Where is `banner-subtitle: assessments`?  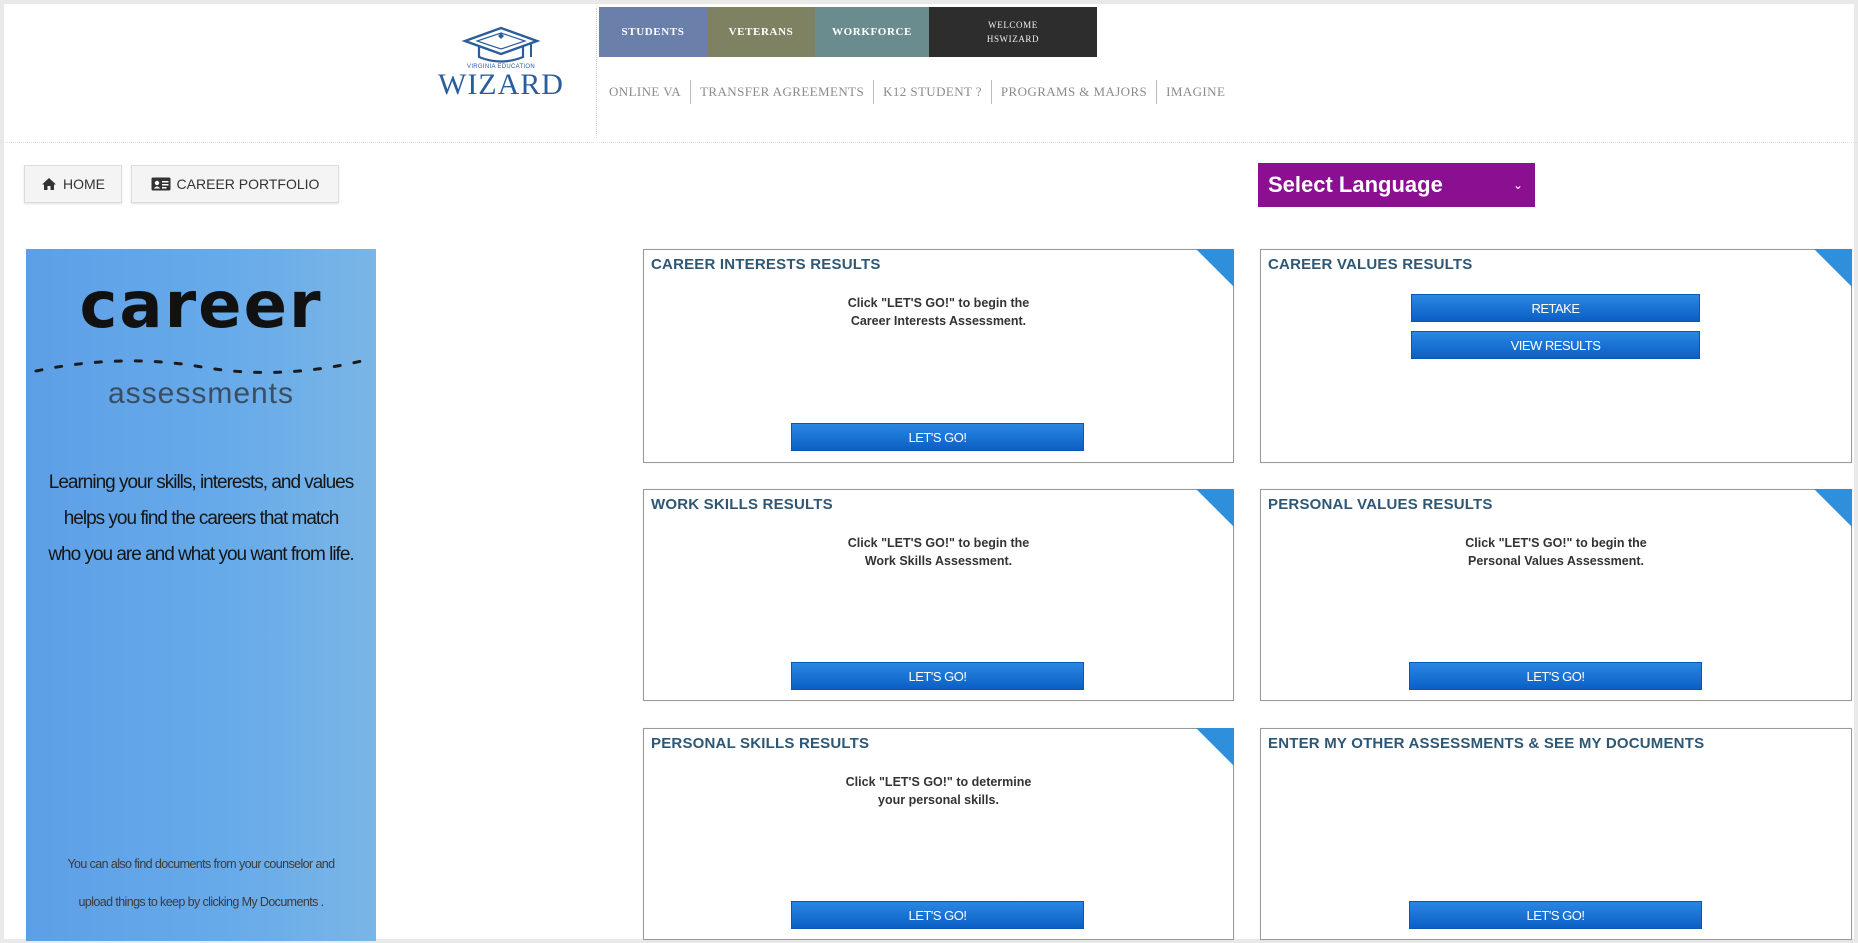 banner-subtitle: assessments is located at coordinates (201, 393).